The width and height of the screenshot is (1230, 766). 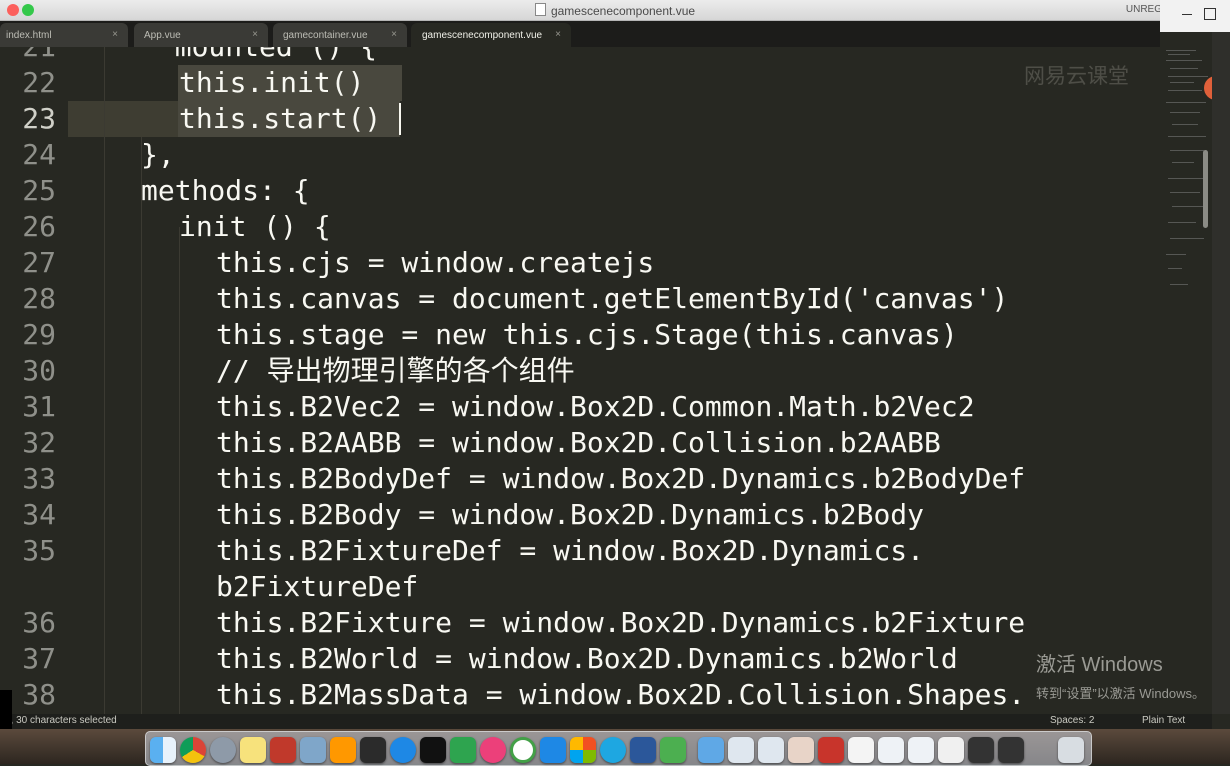 What do you see at coordinates (433, 750) in the screenshot?
I see `terminal-icon` at bounding box center [433, 750].